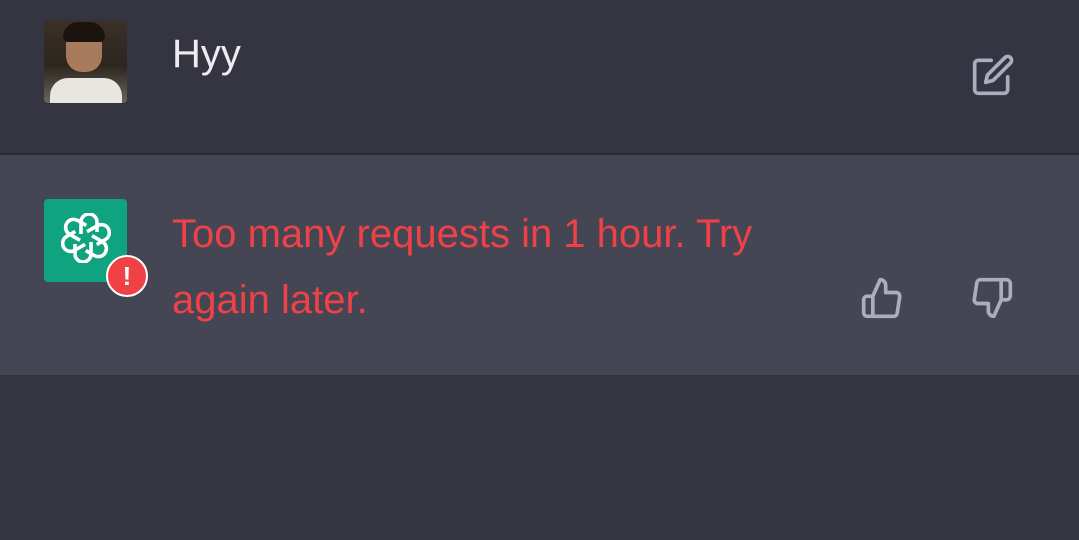 The image size is (1079, 540). I want to click on thumbs-up-icon, so click(882, 298).